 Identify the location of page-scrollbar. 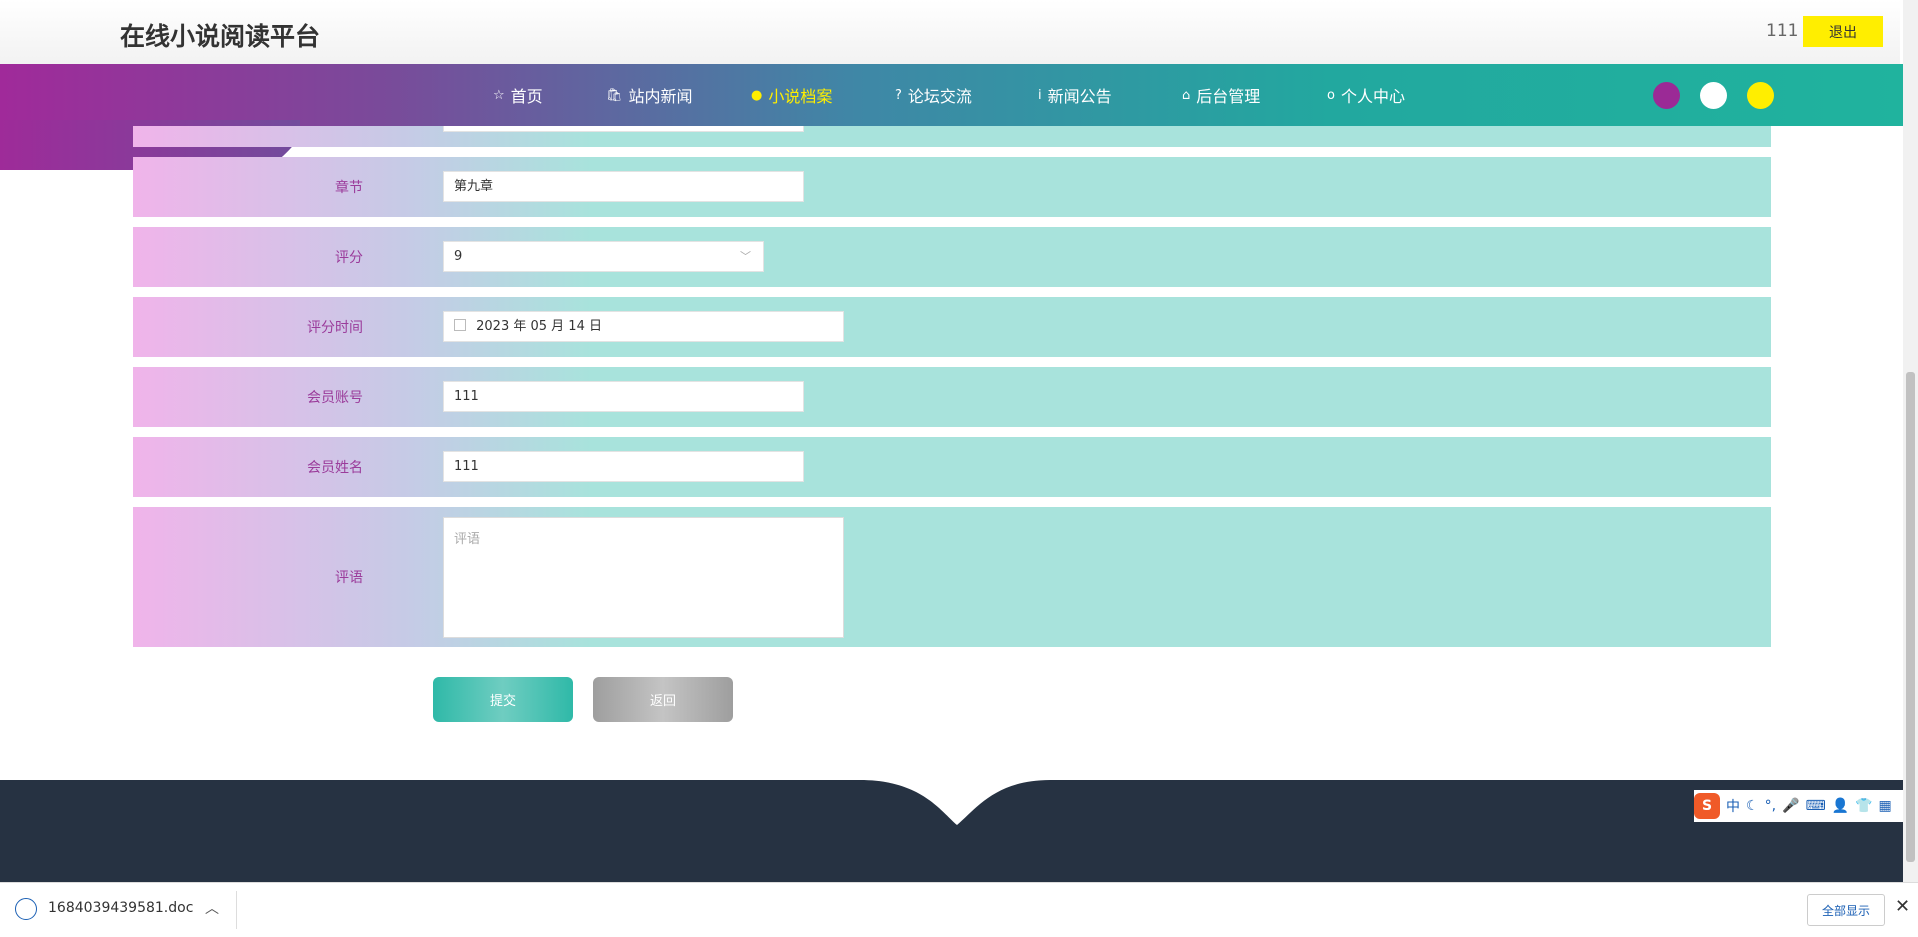
(1910, 441).